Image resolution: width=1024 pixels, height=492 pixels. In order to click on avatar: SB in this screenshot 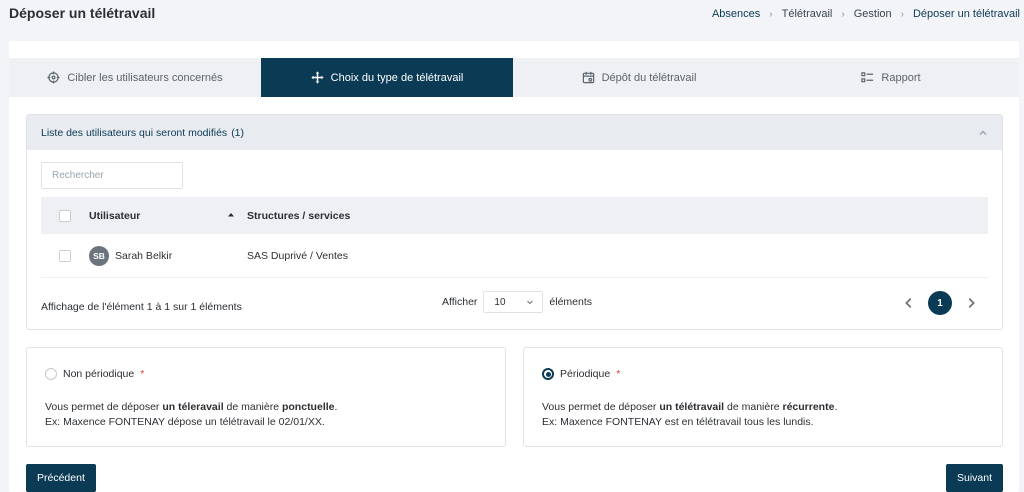, I will do `click(99, 255)`.